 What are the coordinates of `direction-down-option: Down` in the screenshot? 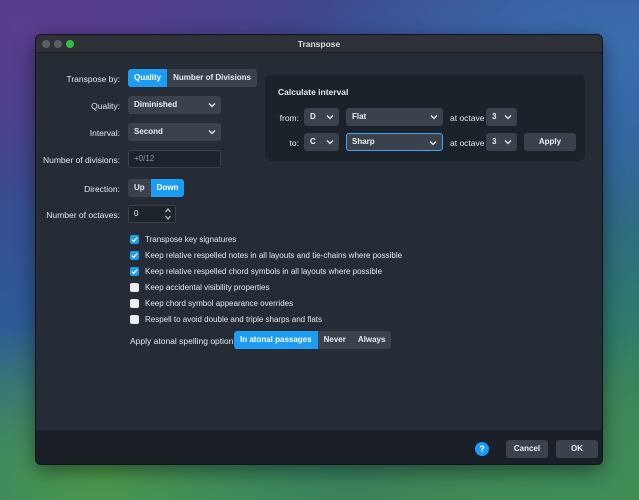 It's located at (167, 188).